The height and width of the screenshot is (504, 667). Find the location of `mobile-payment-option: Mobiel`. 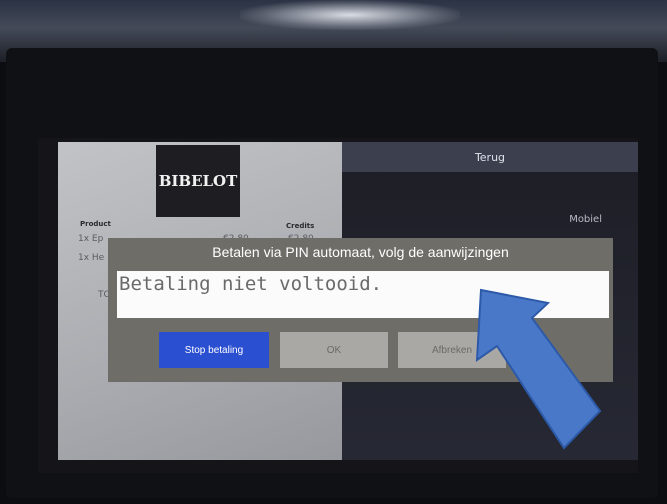

mobile-payment-option: Mobiel is located at coordinates (585, 219).